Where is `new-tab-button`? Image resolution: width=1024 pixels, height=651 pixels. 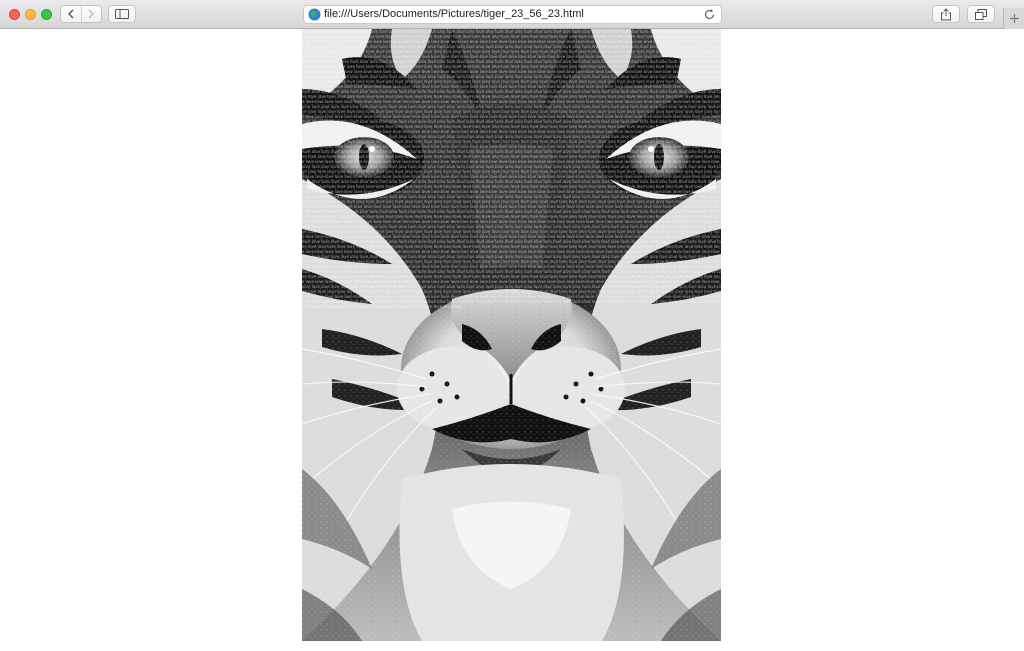 new-tab-button is located at coordinates (1013, 18).